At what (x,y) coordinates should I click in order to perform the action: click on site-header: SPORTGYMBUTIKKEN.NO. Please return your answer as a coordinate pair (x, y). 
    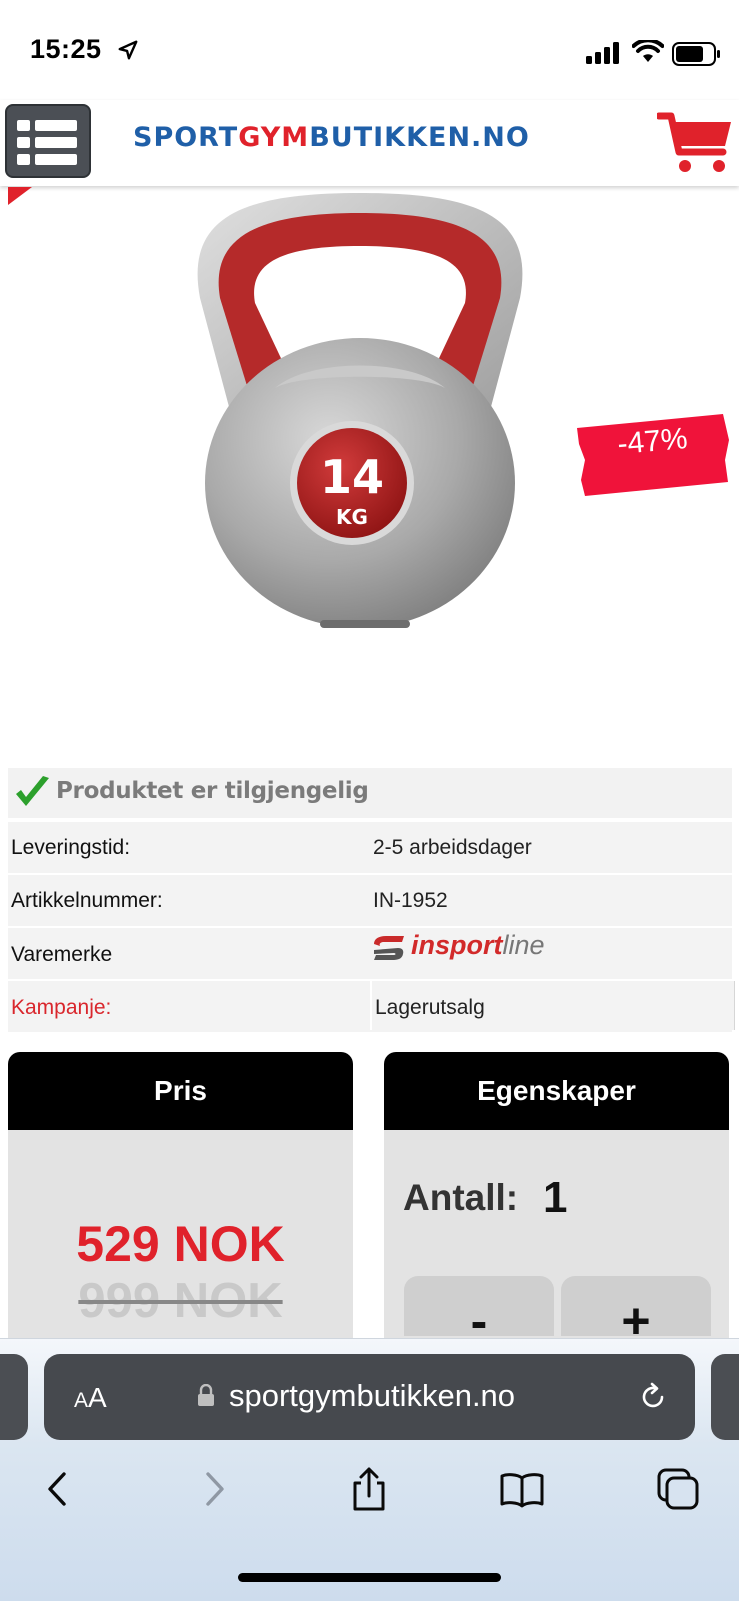
    Looking at the image, I should click on (369, 143).